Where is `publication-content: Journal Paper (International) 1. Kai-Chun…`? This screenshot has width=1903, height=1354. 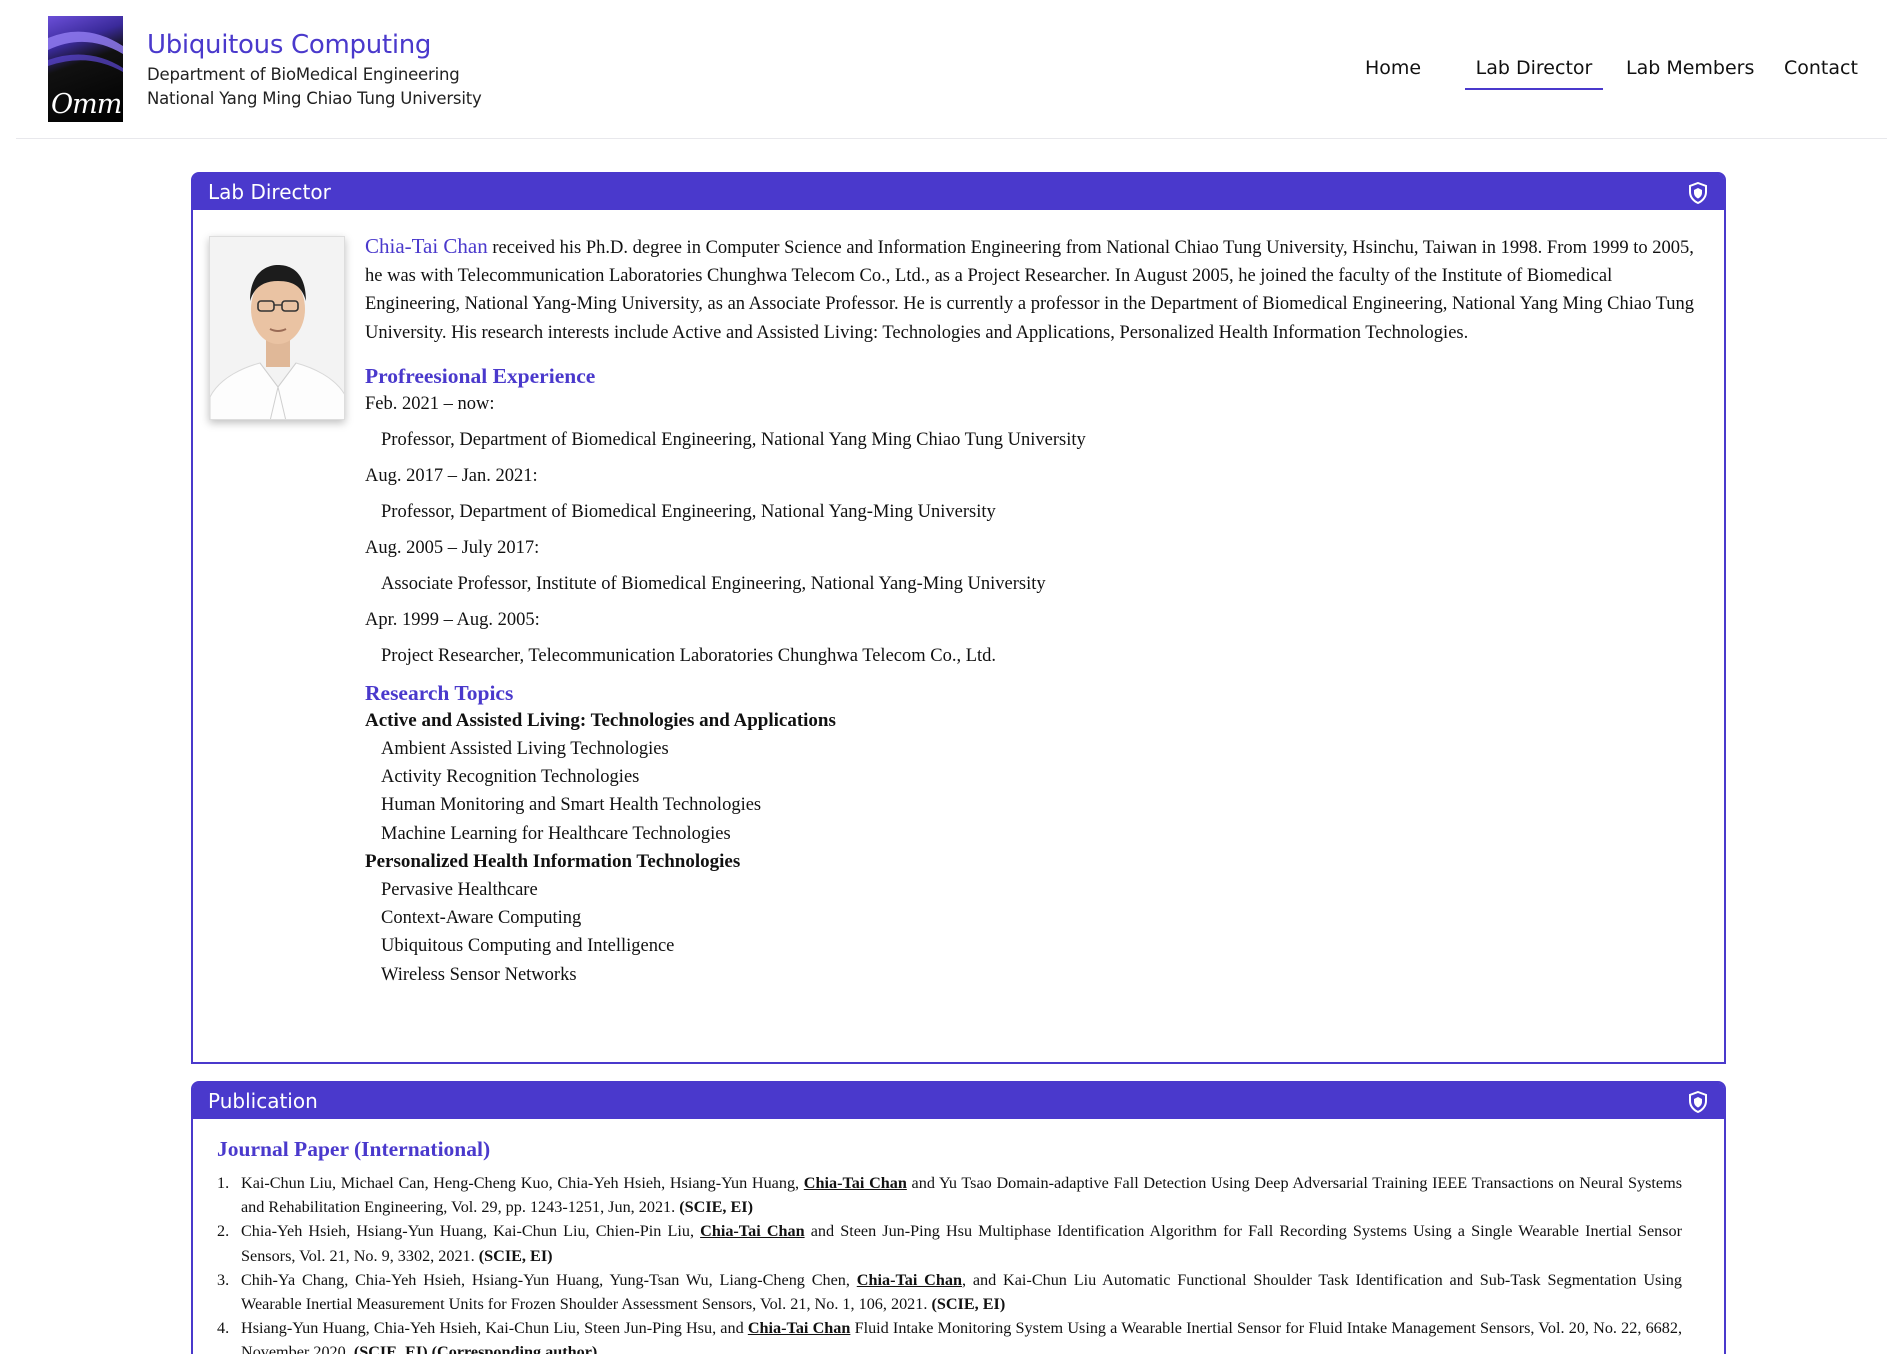
publication-content: Journal Paper (International) 1. Kai-Chun… is located at coordinates (949, 1244).